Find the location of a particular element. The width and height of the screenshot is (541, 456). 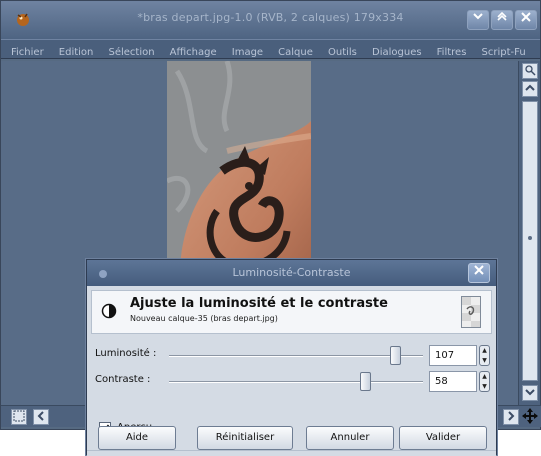

scroll-down-button is located at coordinates (530, 393).